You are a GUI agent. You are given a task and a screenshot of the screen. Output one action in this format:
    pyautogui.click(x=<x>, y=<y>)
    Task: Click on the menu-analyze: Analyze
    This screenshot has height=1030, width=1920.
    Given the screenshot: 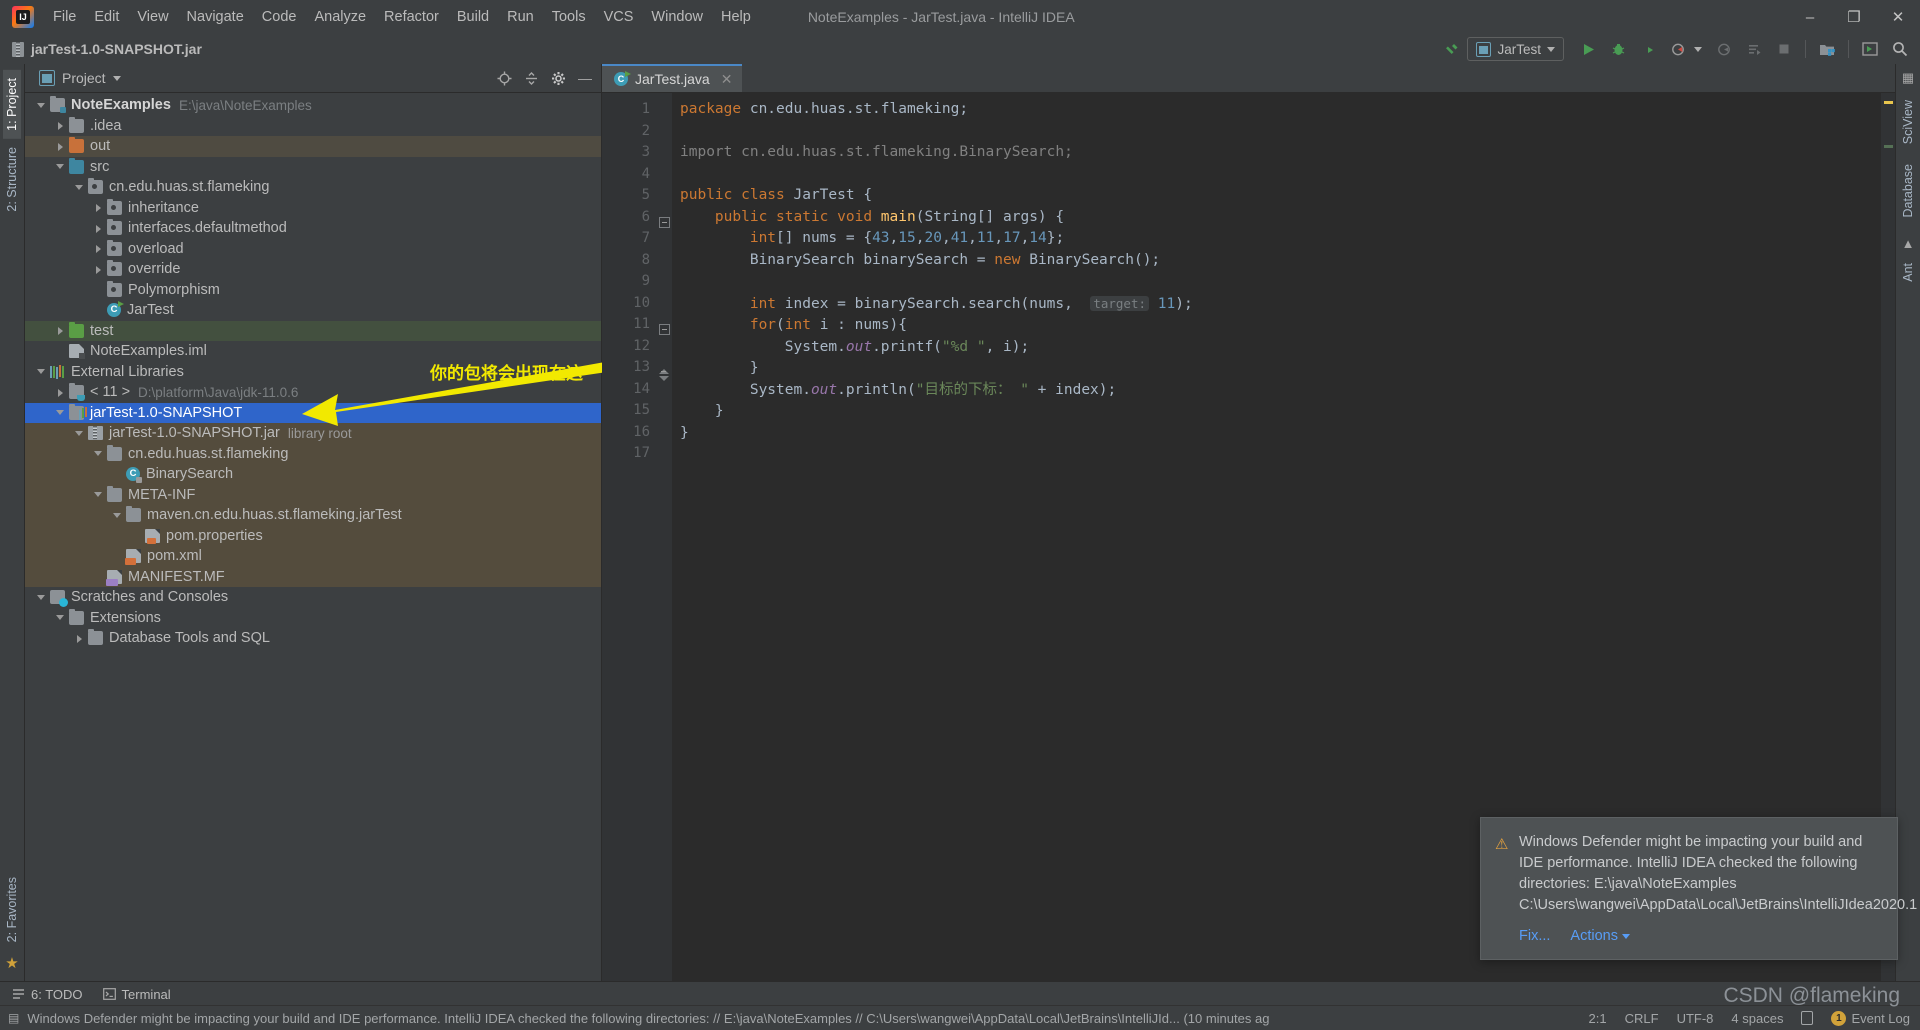 What is the action you would take?
    pyautogui.click(x=340, y=17)
    